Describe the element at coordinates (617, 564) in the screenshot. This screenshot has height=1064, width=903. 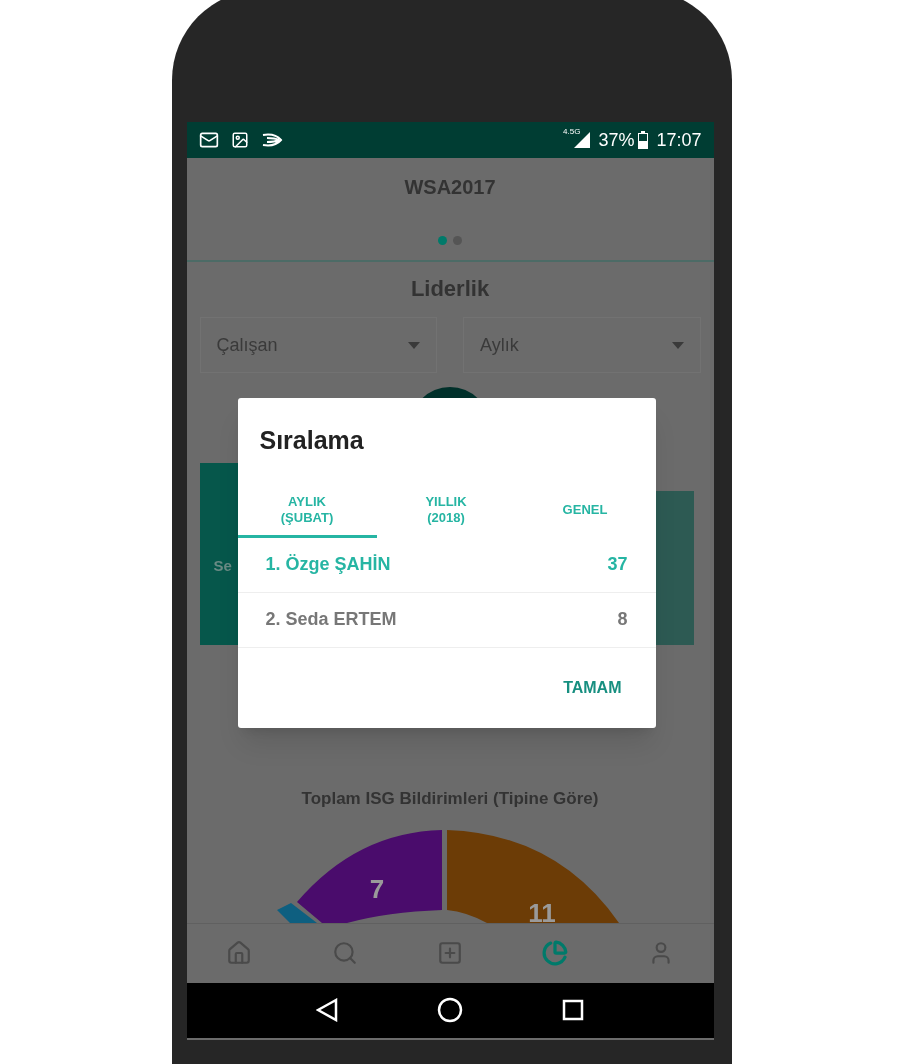
I see `ranking-score: 37` at that location.